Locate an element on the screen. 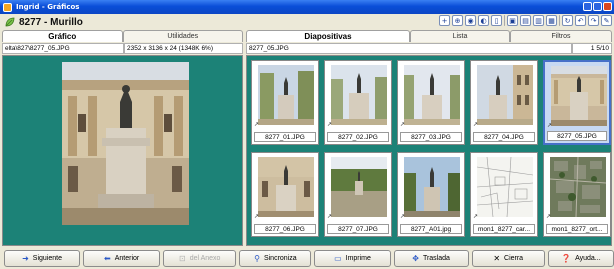 The height and width of the screenshot is (269, 614). file-path-field: elta\827\8277_05.JPG is located at coordinates (63, 48).